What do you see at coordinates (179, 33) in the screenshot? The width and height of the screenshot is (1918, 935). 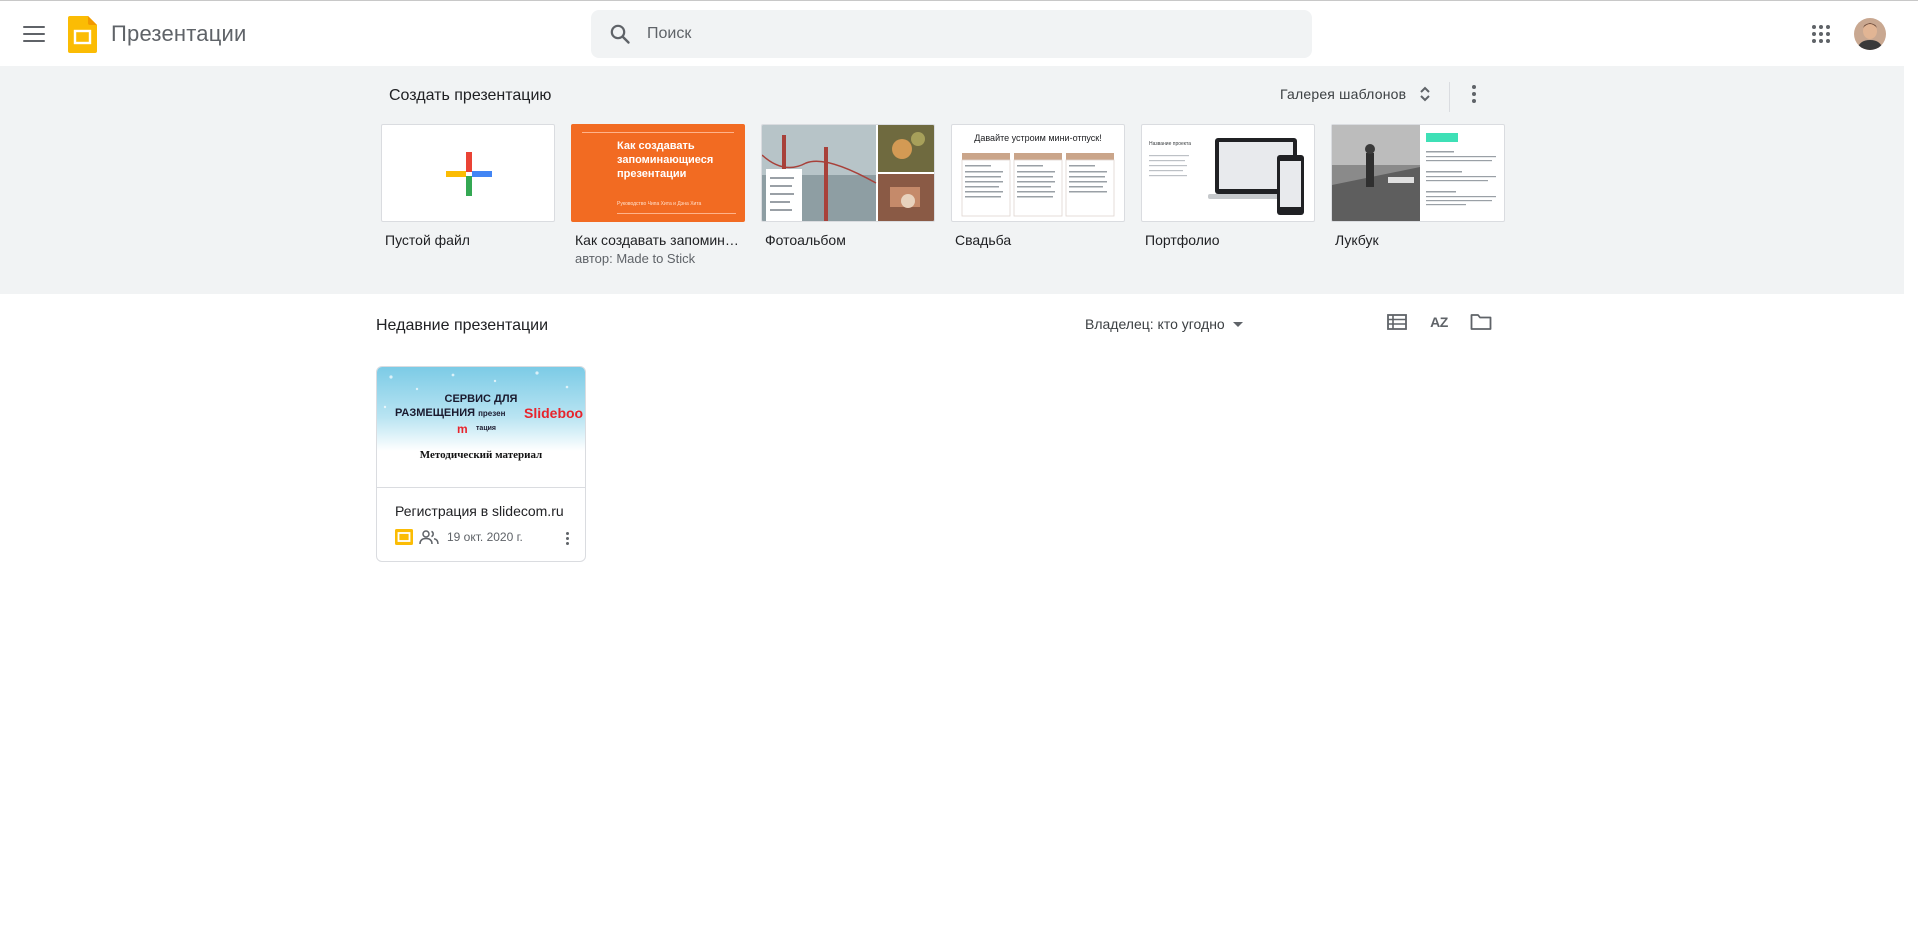 I see `app-title: Презентации` at bounding box center [179, 33].